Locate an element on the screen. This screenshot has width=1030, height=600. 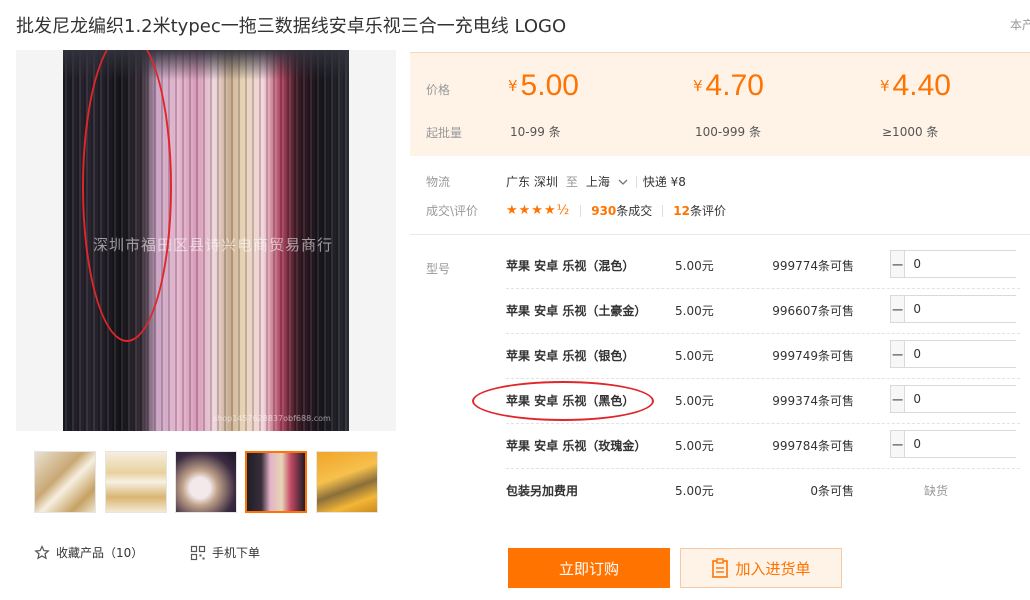
image-watermark-url: shop1457628837obf688.com is located at coordinates (272, 418).